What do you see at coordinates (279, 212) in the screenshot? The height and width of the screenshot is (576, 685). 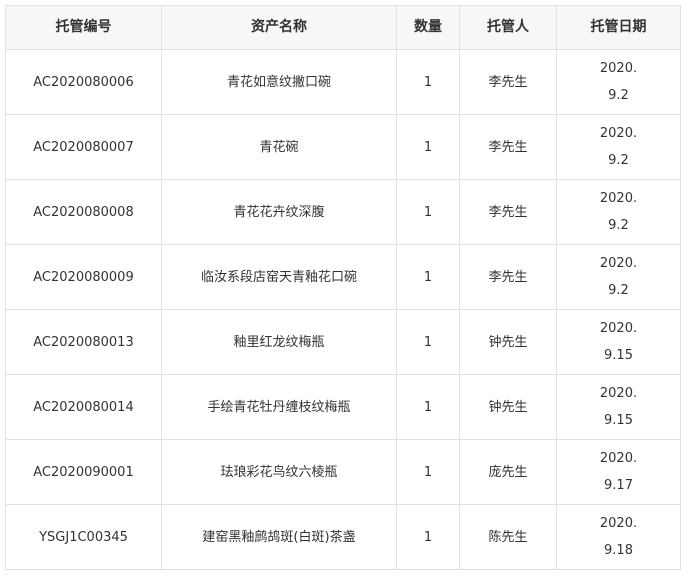 I see `cell-asset-name: 青花花卉纹深腹` at bounding box center [279, 212].